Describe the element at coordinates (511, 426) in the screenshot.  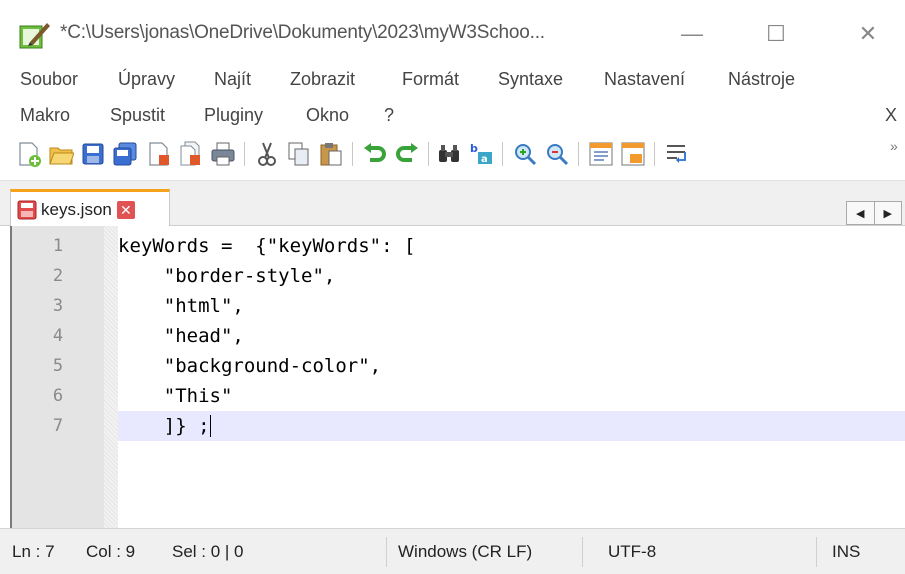
I see `current-code-line: ]} ;` at that location.